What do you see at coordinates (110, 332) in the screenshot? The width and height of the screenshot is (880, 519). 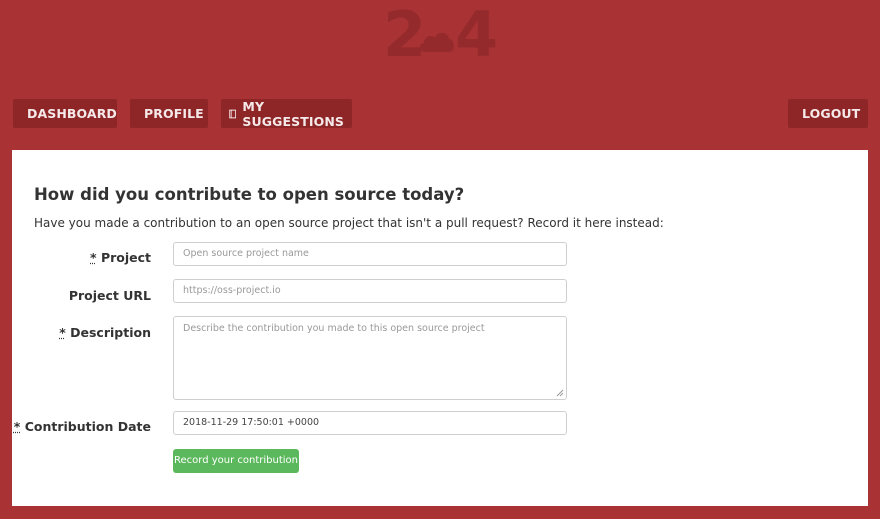 I see `description-label-text: Description` at bounding box center [110, 332].